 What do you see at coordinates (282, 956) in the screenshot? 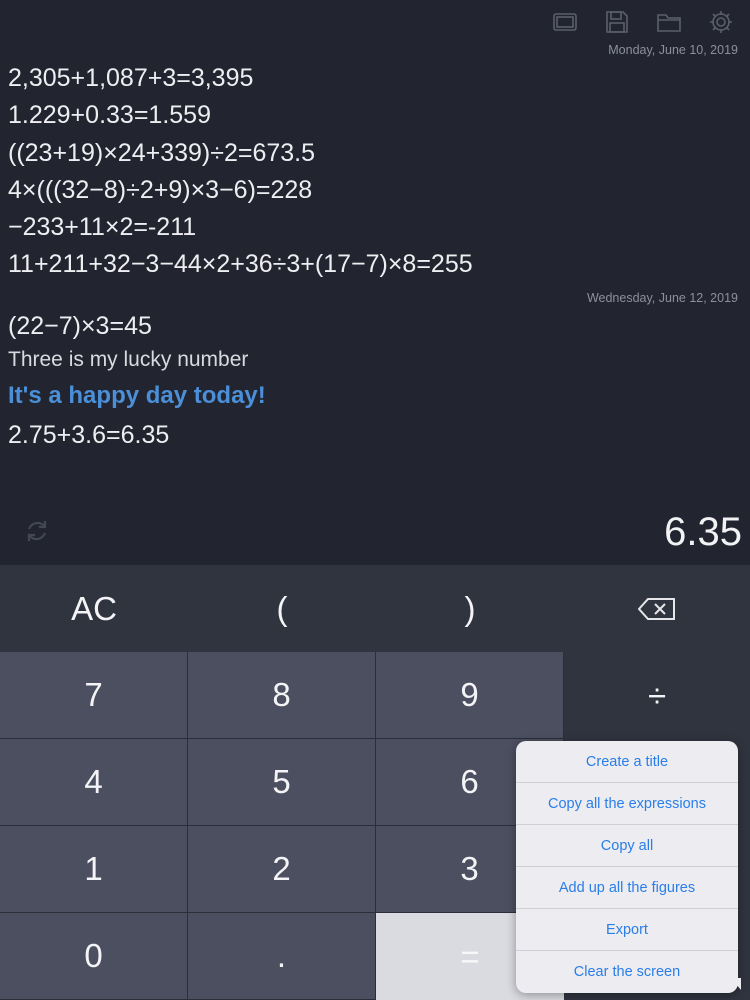
I see `decimal-button: .` at bounding box center [282, 956].